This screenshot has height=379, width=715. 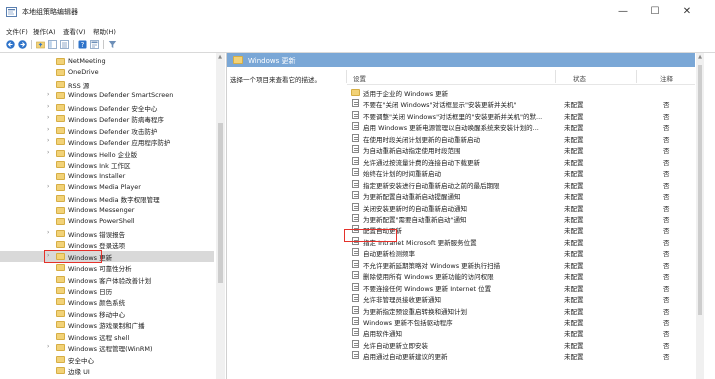 What do you see at coordinates (666, 78) in the screenshot?
I see `column-header-note: 注释` at bounding box center [666, 78].